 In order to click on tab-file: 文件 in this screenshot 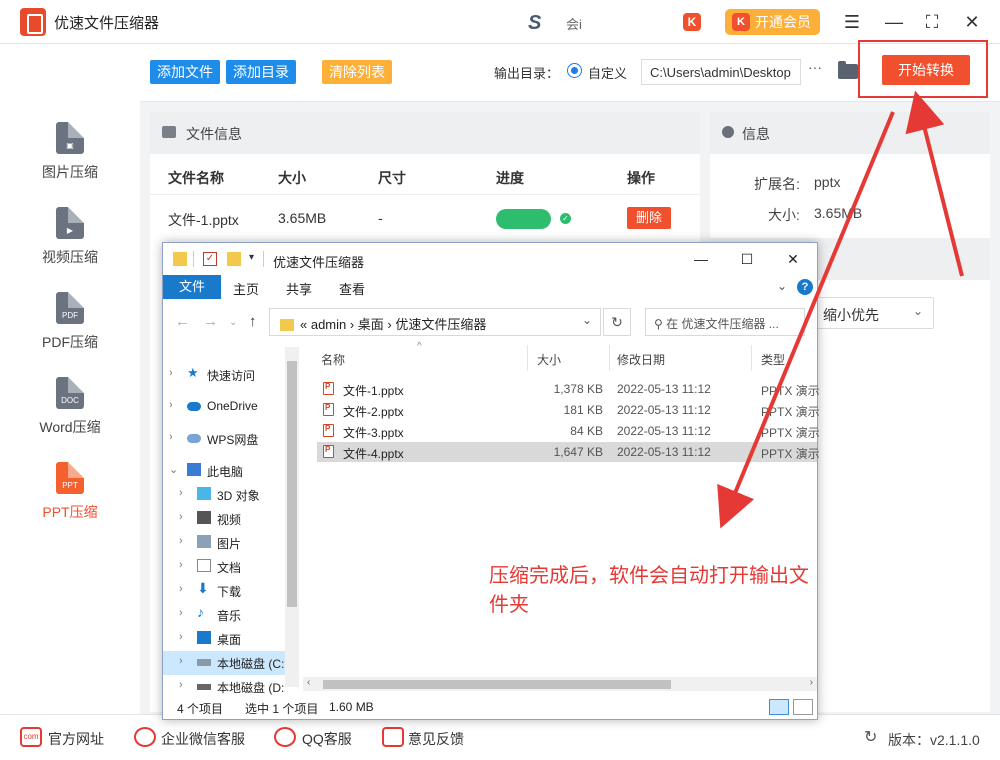, I will do `click(192, 287)`.